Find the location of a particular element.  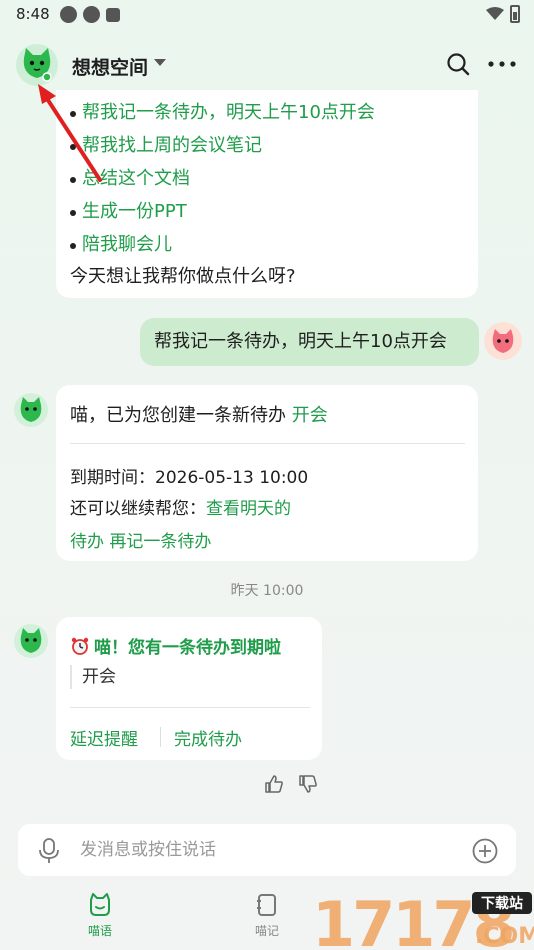

reminder-title: 喵！您有一条待办到期啦 is located at coordinates (175, 645).